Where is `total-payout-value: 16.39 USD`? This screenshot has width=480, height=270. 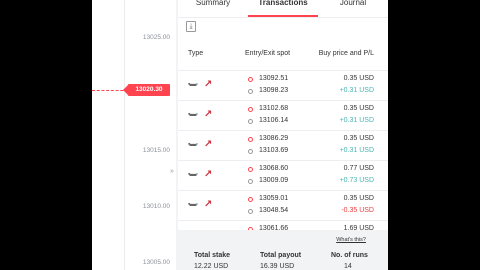
total-payout-value: 16.39 USD is located at coordinates (277, 266).